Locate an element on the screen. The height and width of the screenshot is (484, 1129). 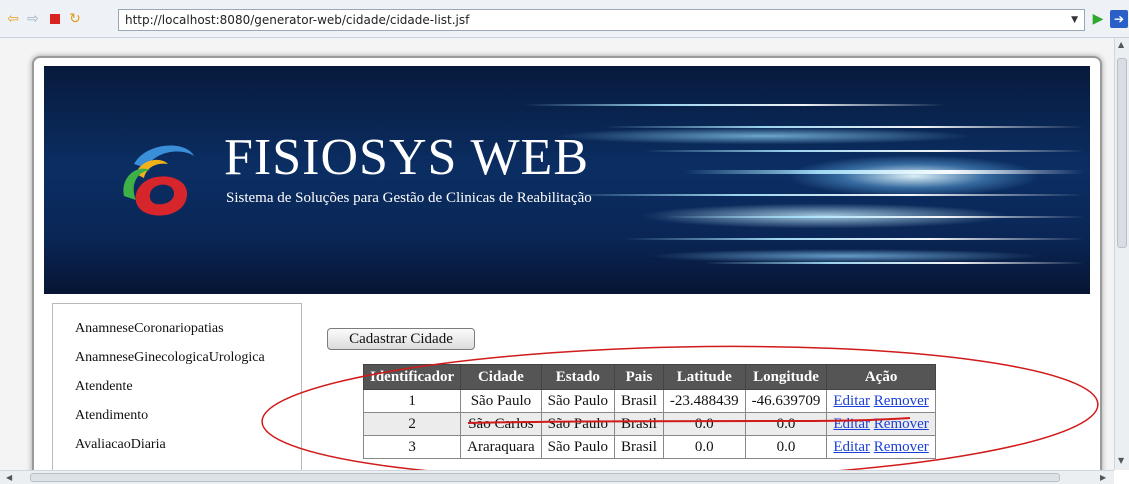
vertical-scroll-thumb is located at coordinates (1122, 153).